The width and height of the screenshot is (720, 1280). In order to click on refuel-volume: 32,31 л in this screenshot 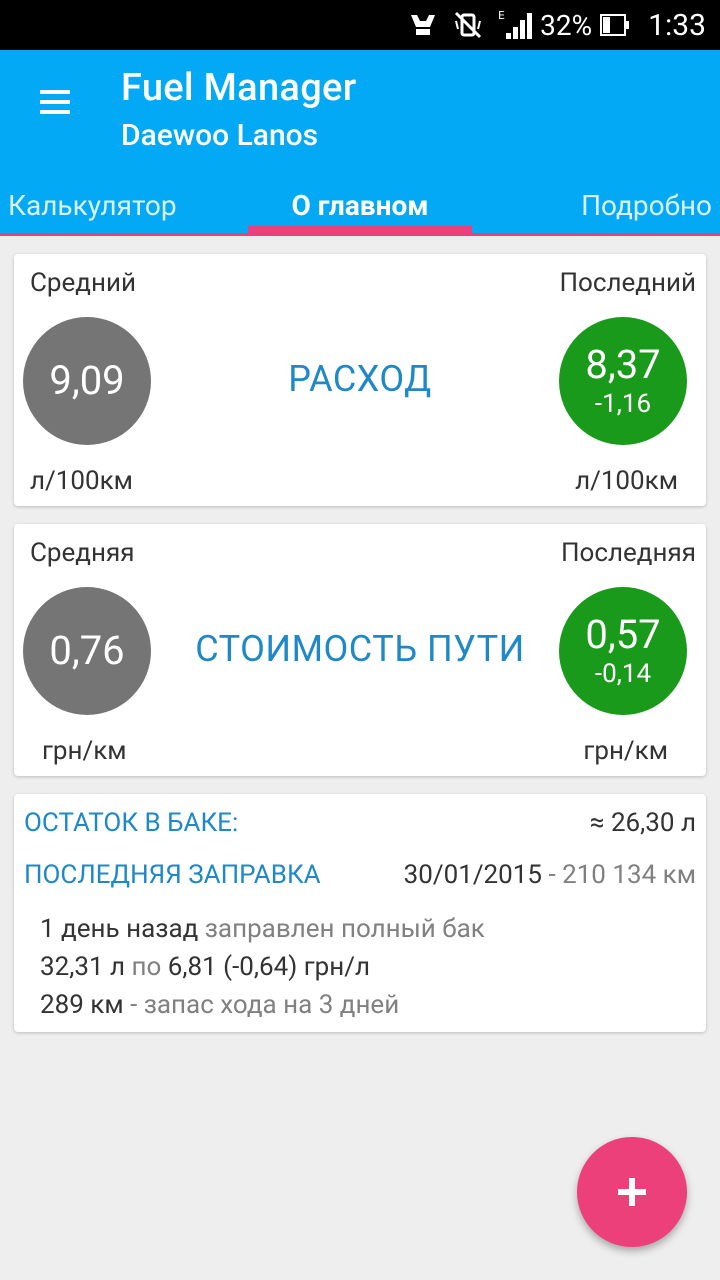, I will do `click(83, 967)`.